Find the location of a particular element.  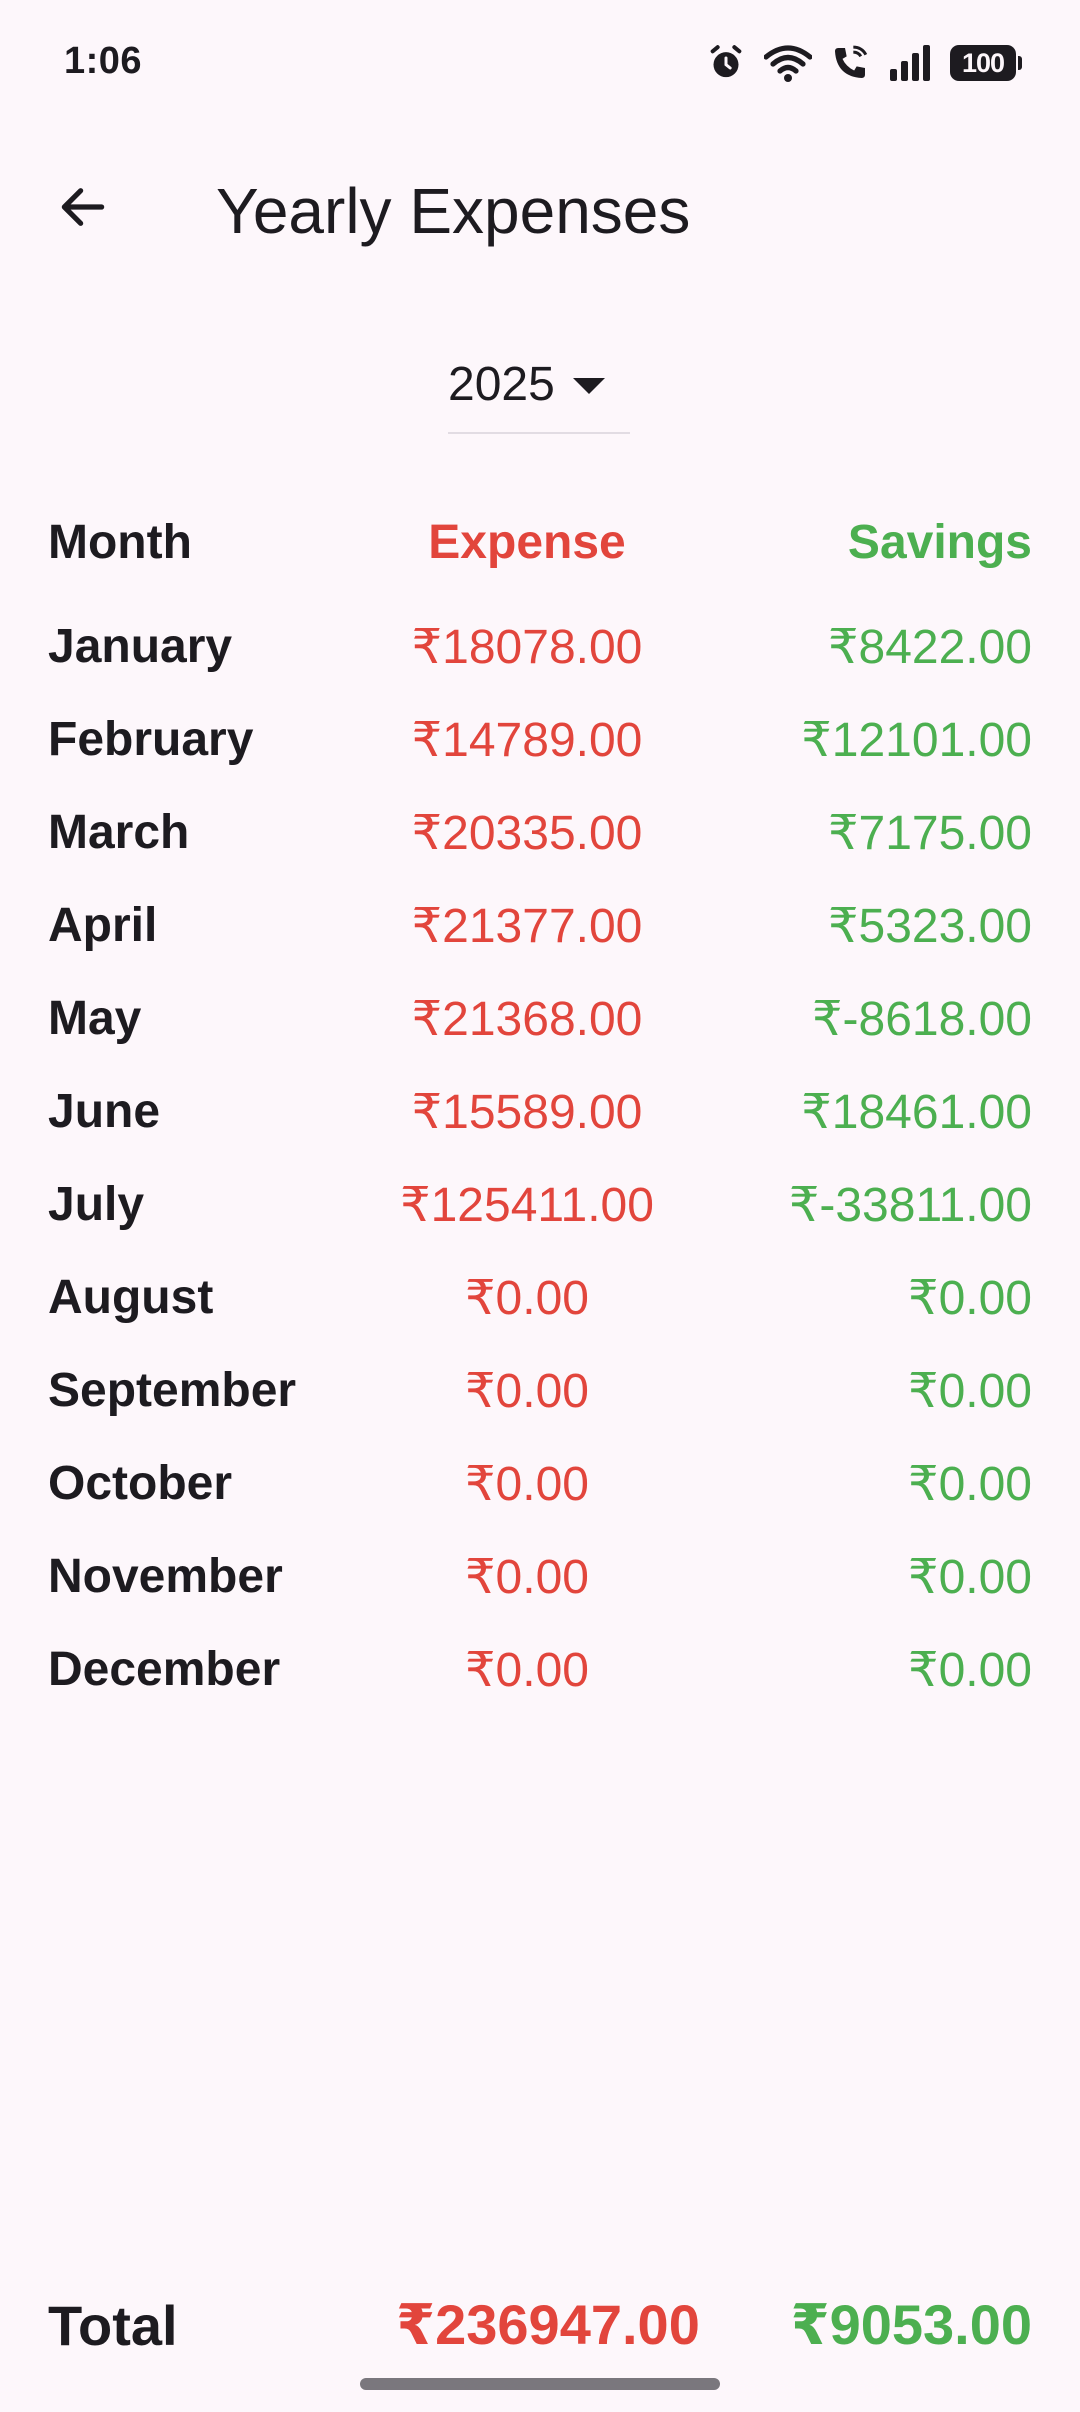

row-savings: ₹5323.00 is located at coordinates (929, 926).